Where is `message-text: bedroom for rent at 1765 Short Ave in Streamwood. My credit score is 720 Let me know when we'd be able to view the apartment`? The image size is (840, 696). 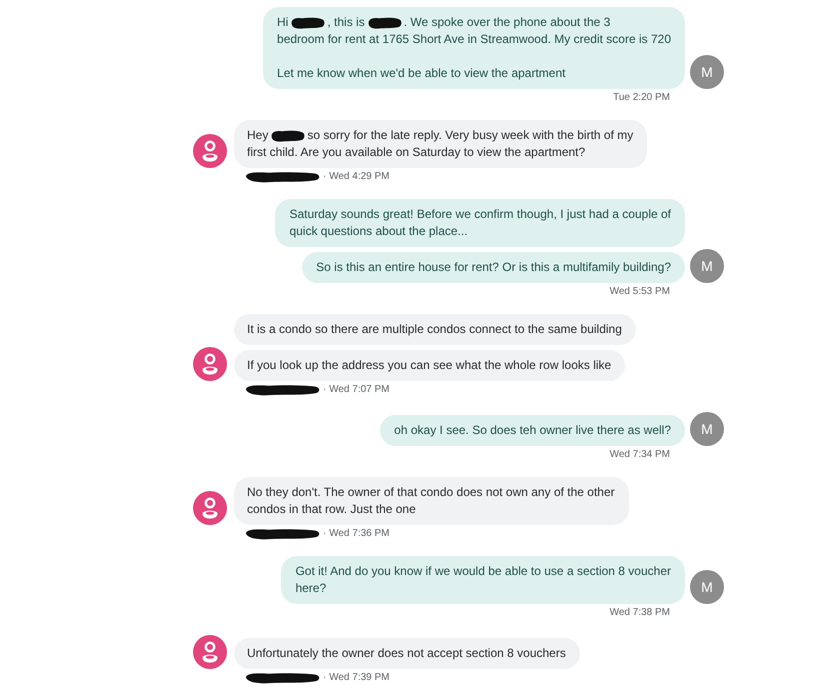
message-text: bedroom for rent at 1765 Short Ave in Streamwood. My credit score is 720 Let me know when we'd be able to view the apartment is located at coordinates (474, 56).